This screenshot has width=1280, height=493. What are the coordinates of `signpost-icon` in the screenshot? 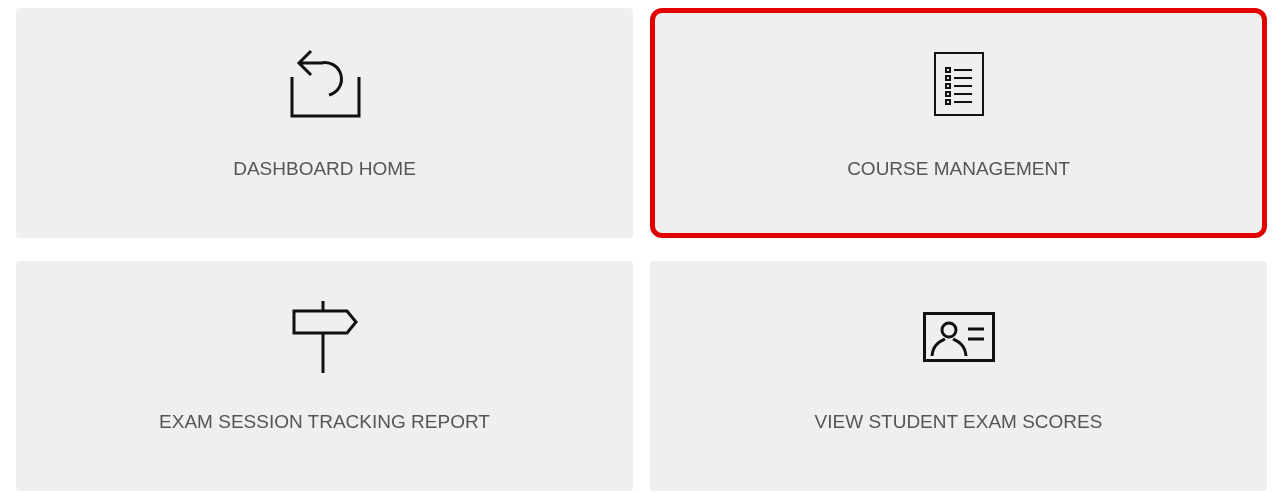 It's located at (324, 337).